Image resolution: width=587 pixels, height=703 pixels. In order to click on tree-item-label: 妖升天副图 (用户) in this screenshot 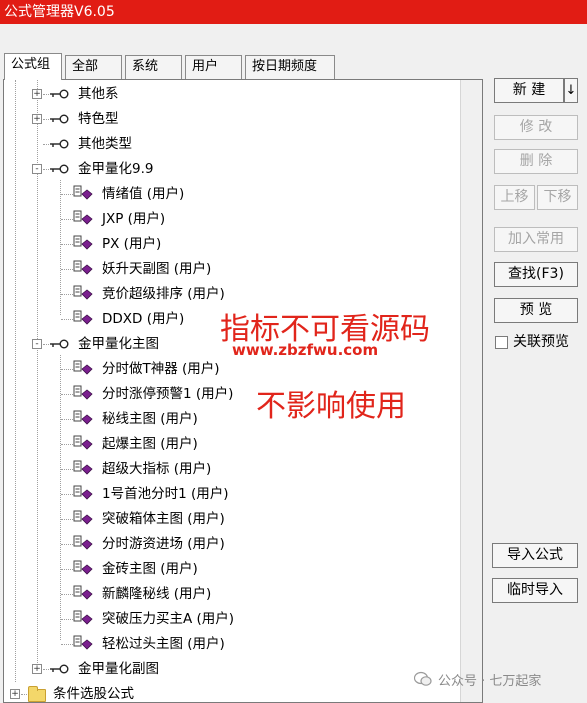, I will do `click(157, 269)`.